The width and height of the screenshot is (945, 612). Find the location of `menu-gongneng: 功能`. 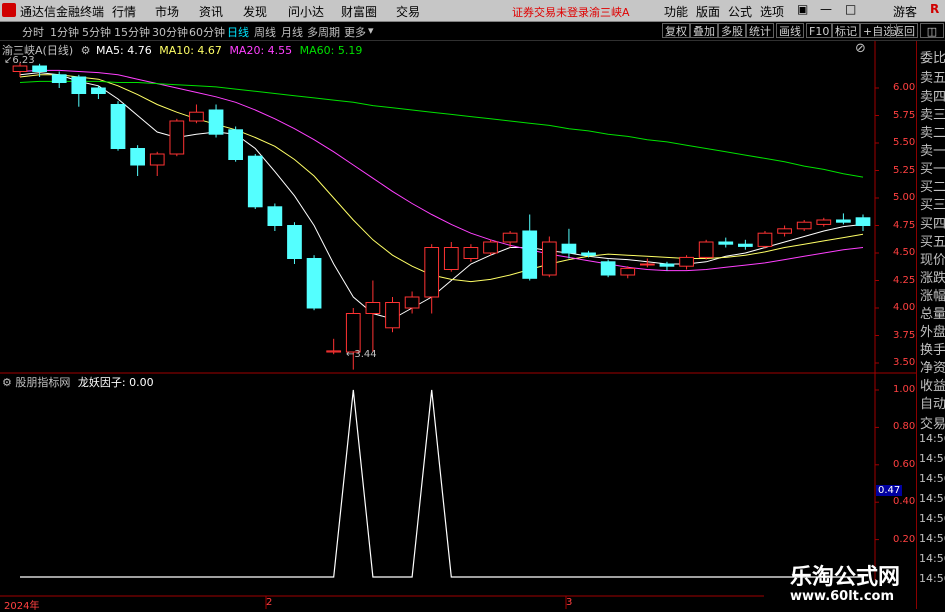

menu-gongneng: 功能 is located at coordinates (676, 11).